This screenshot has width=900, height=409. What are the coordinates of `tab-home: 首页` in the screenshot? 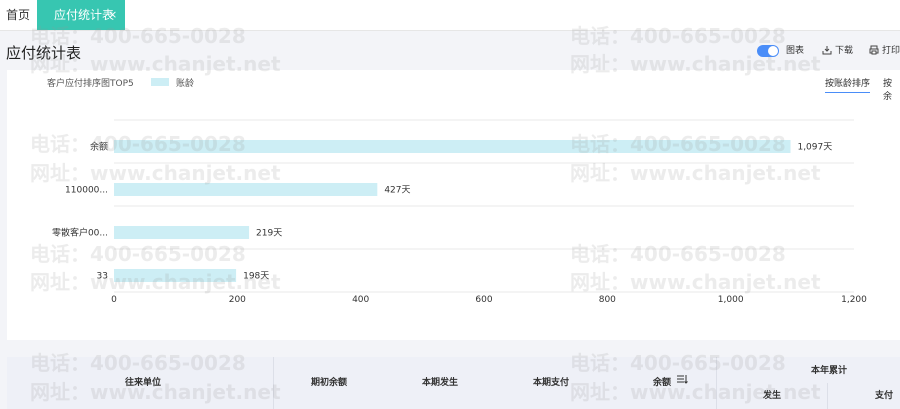 It's located at (18, 15).